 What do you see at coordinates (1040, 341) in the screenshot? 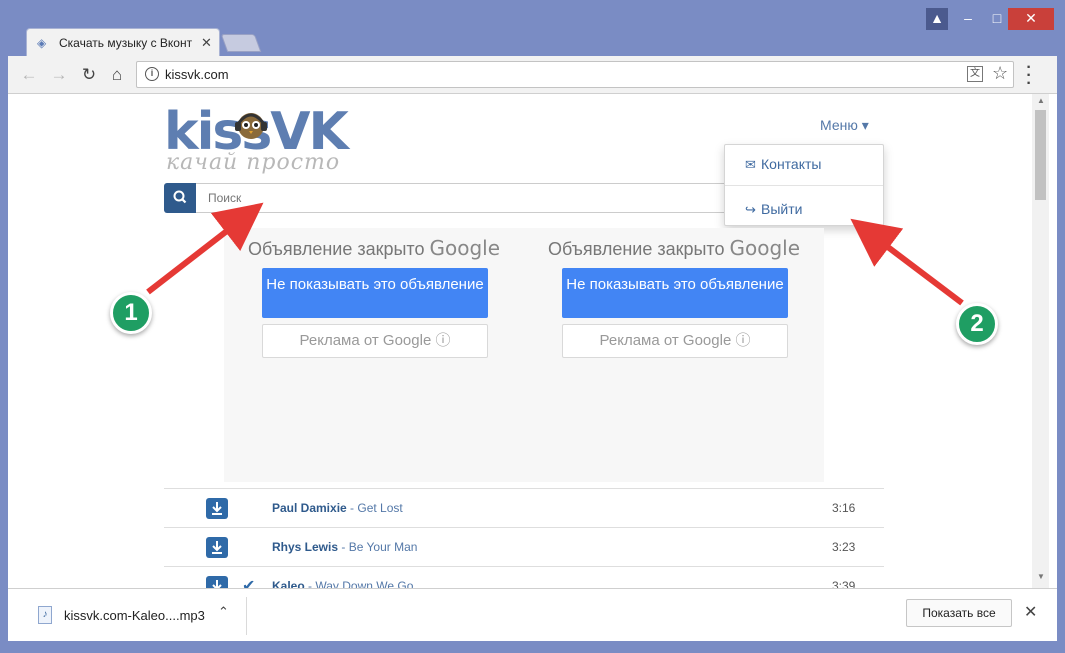
I see `page-scrollbar: ▲ ▼` at bounding box center [1040, 341].